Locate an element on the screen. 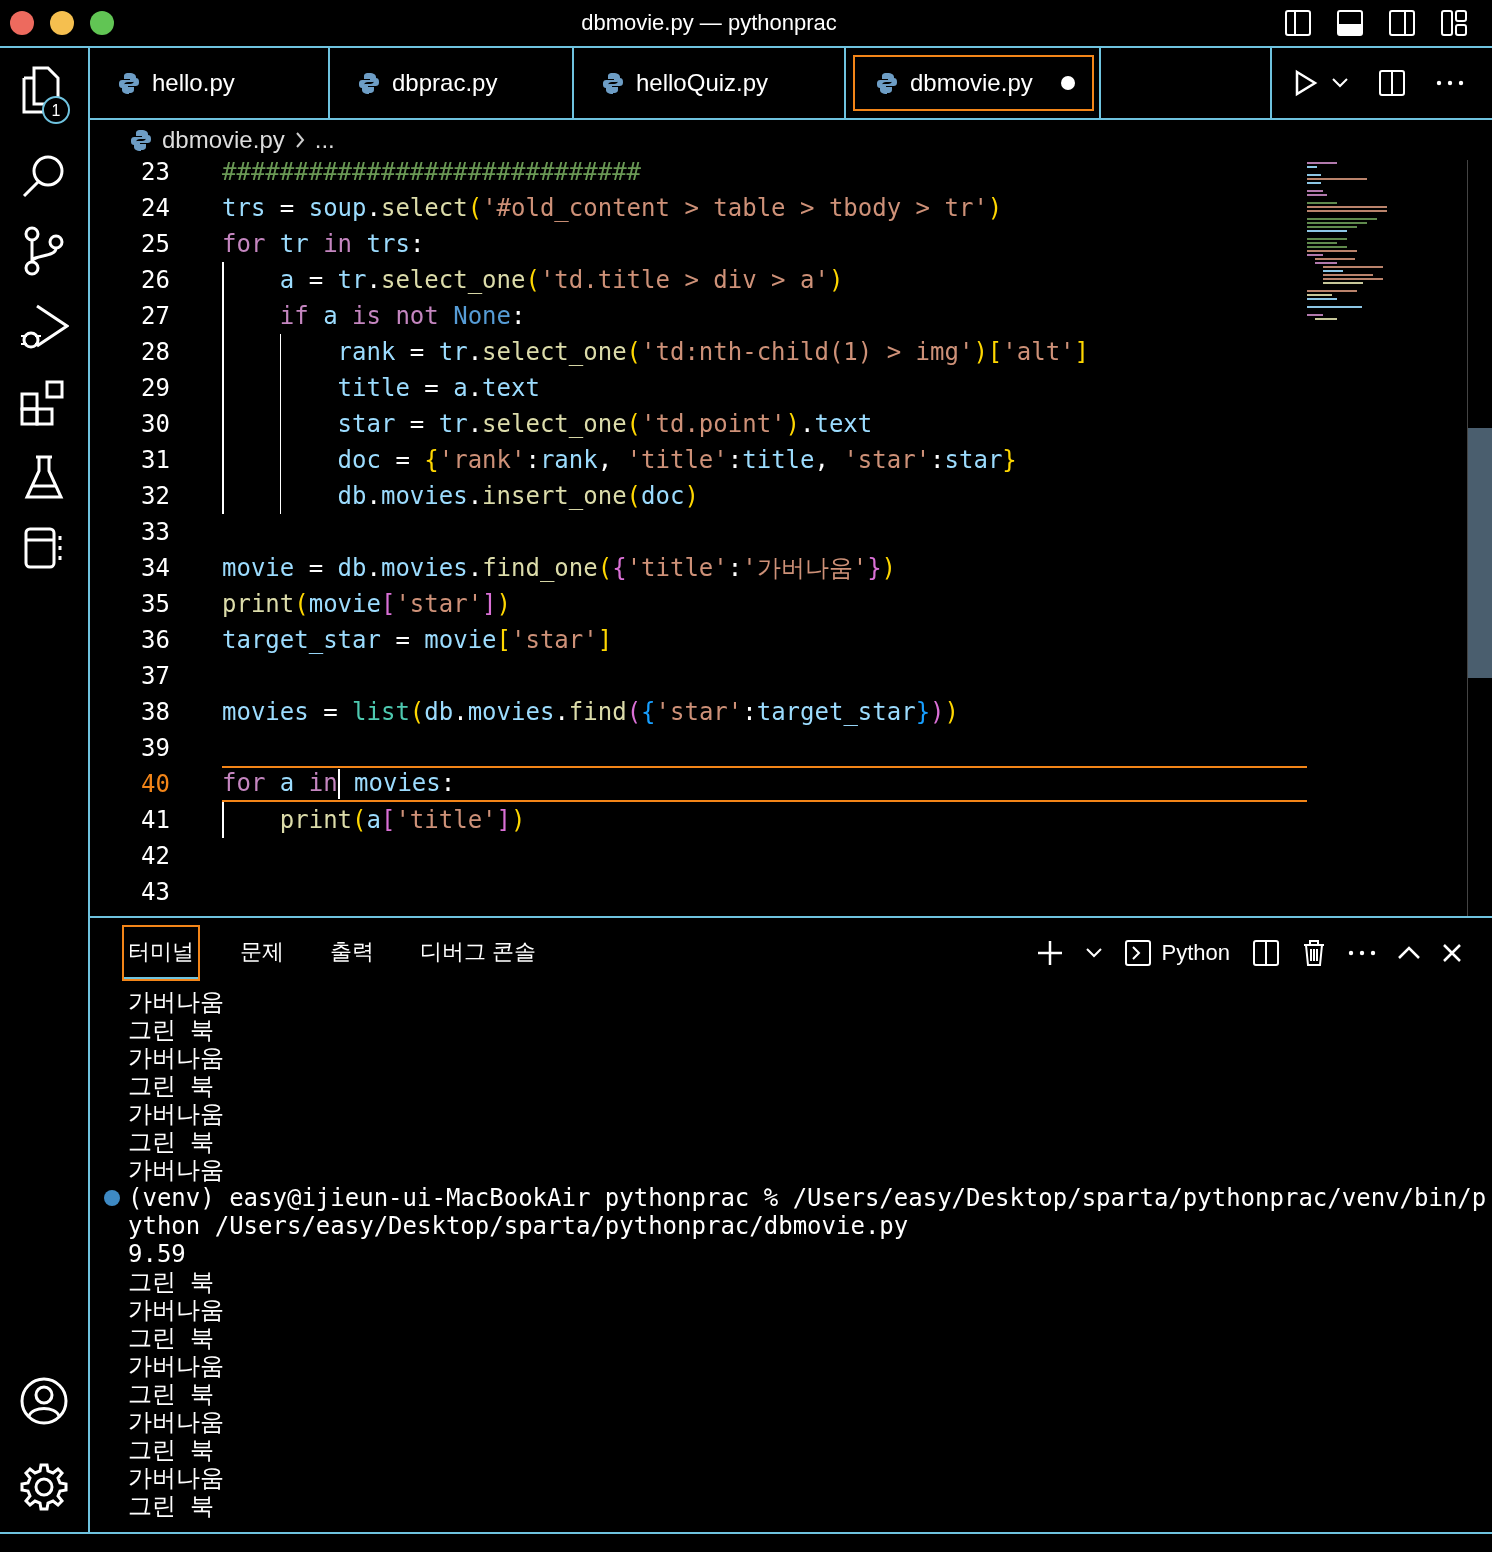  line-number: 42 is located at coordinates (155, 856).